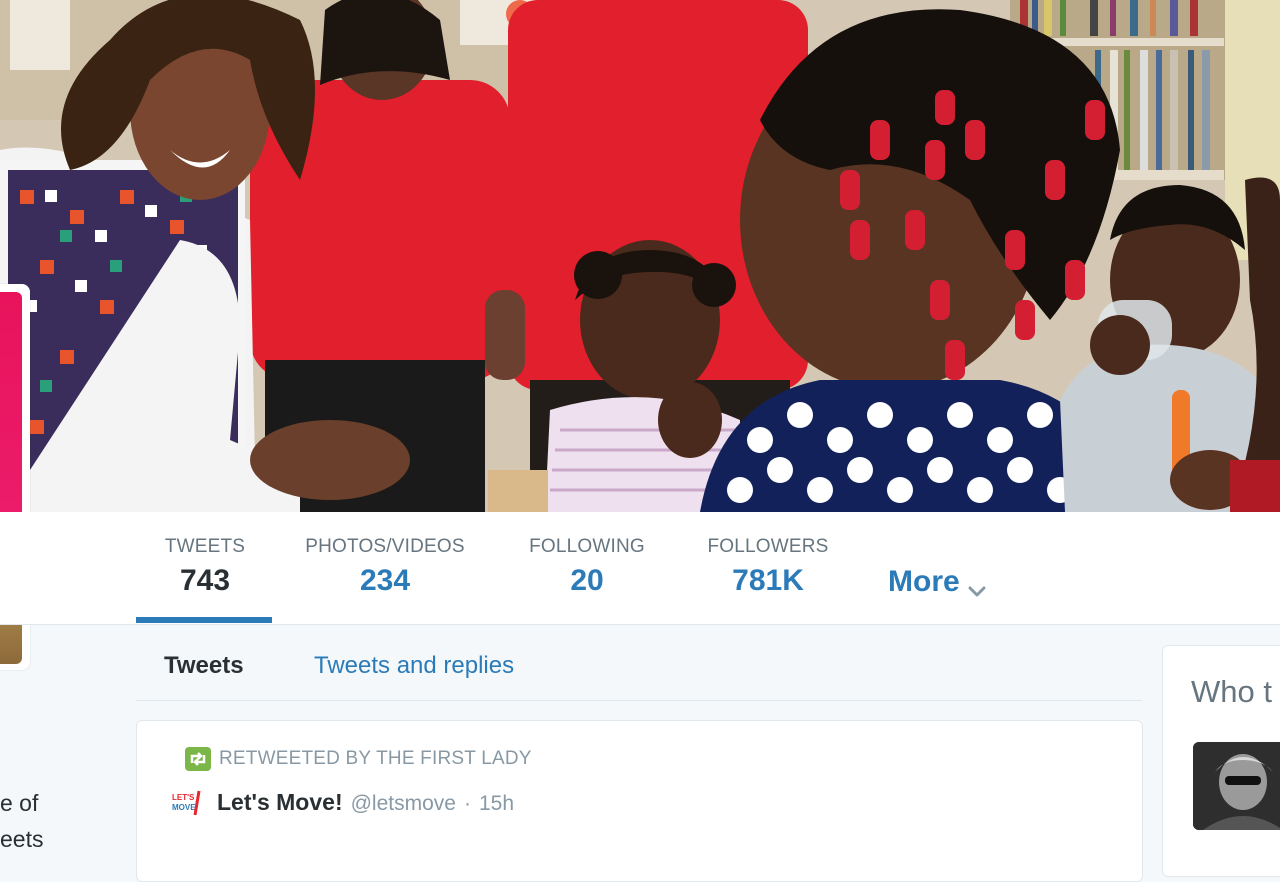 Image resolution: width=1280 pixels, height=882 pixels. I want to click on stat-following: FOLLOWING 20, so click(587, 567).